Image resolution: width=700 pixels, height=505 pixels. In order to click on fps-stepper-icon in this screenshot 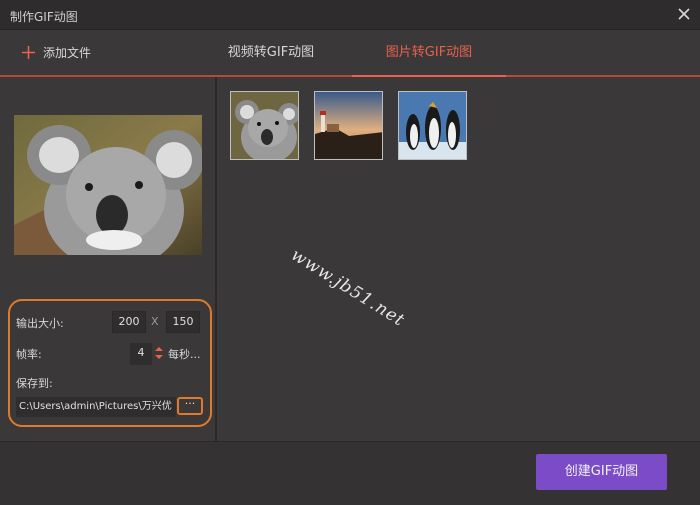, I will do `click(159, 353)`.